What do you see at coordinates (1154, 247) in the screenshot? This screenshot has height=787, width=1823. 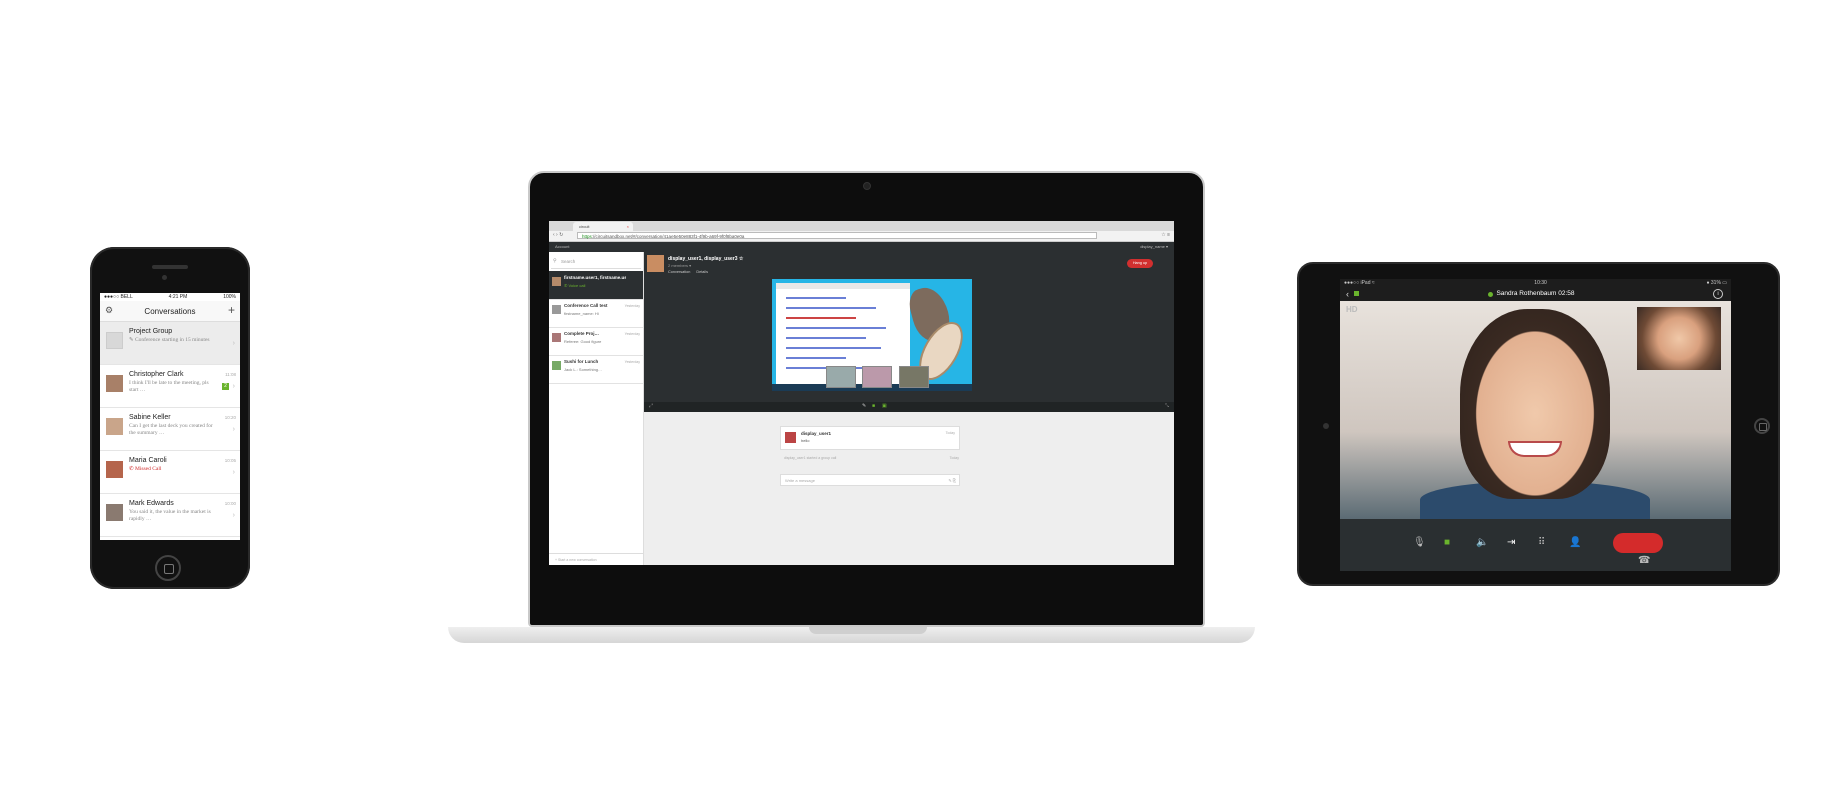 I see `user-menu: display_name ▾` at bounding box center [1154, 247].